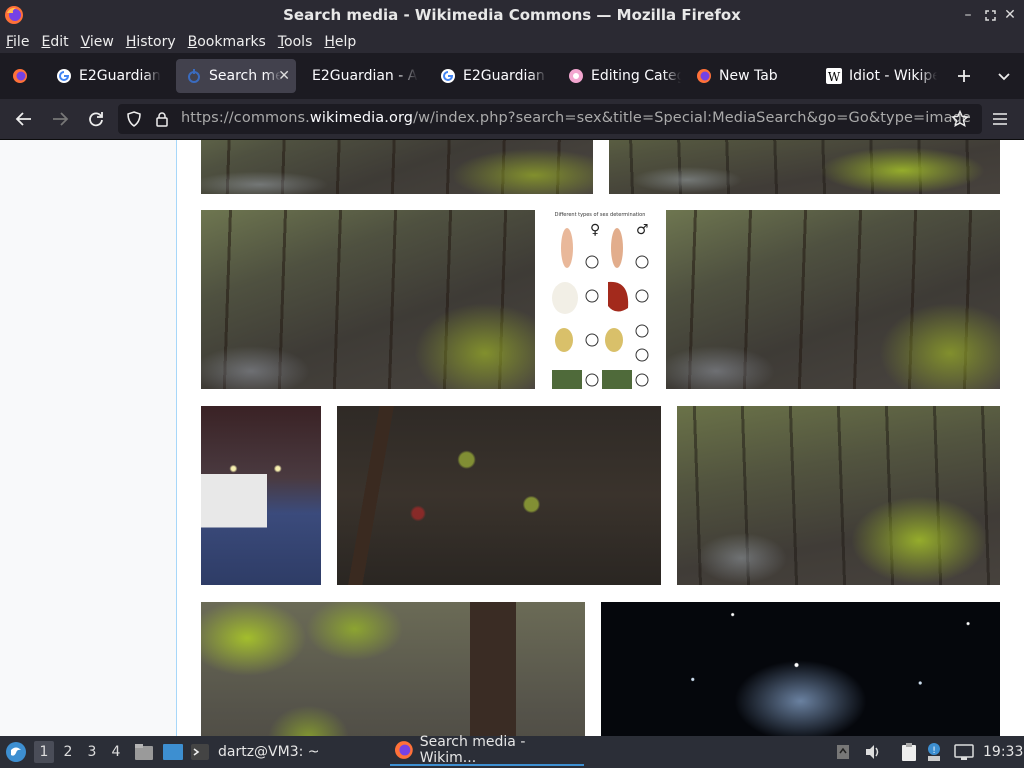  I want to click on tab-idiot-wikipedia: W Idiot - Wikipedia, so click(878, 76).